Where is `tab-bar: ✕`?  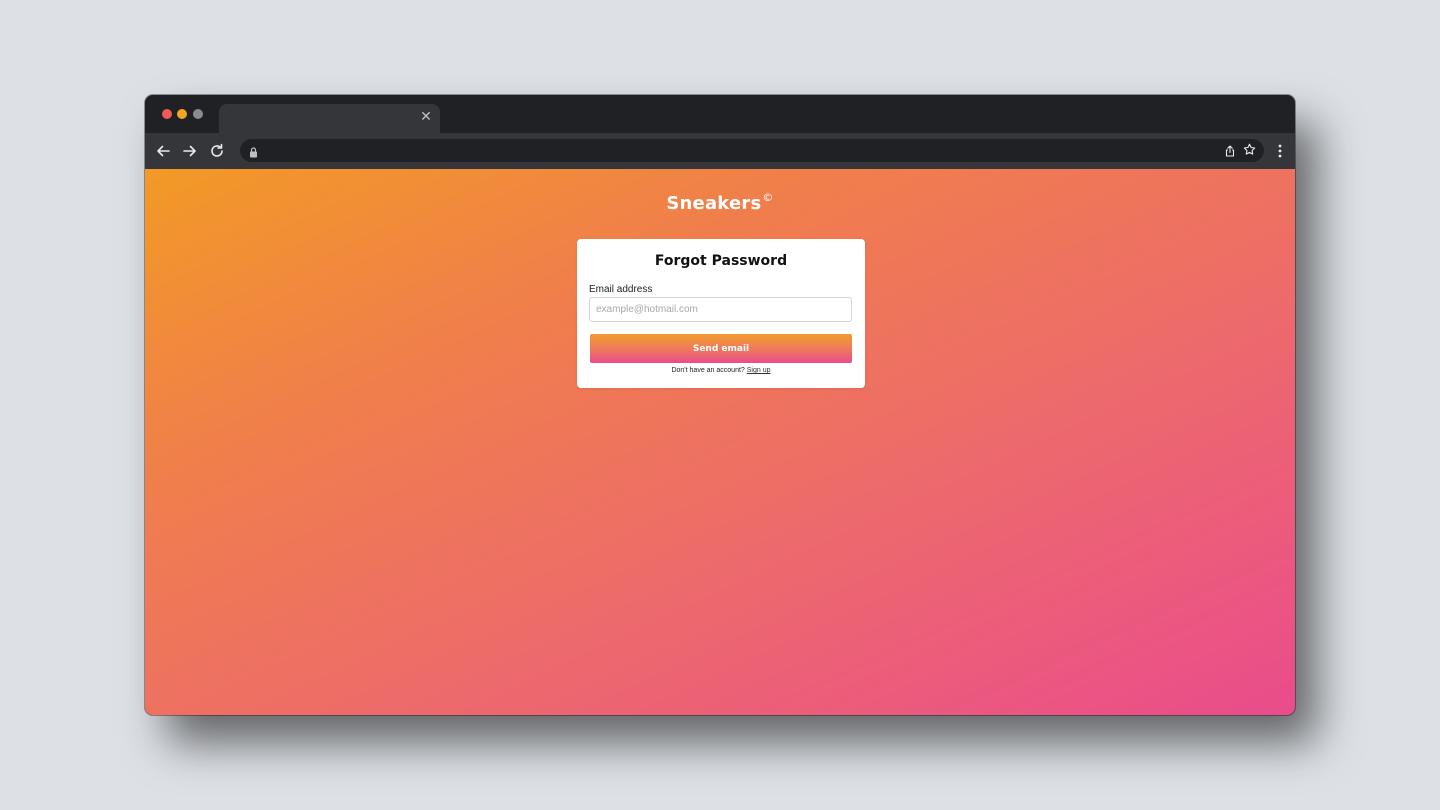
tab-bar: ✕ is located at coordinates (720, 114).